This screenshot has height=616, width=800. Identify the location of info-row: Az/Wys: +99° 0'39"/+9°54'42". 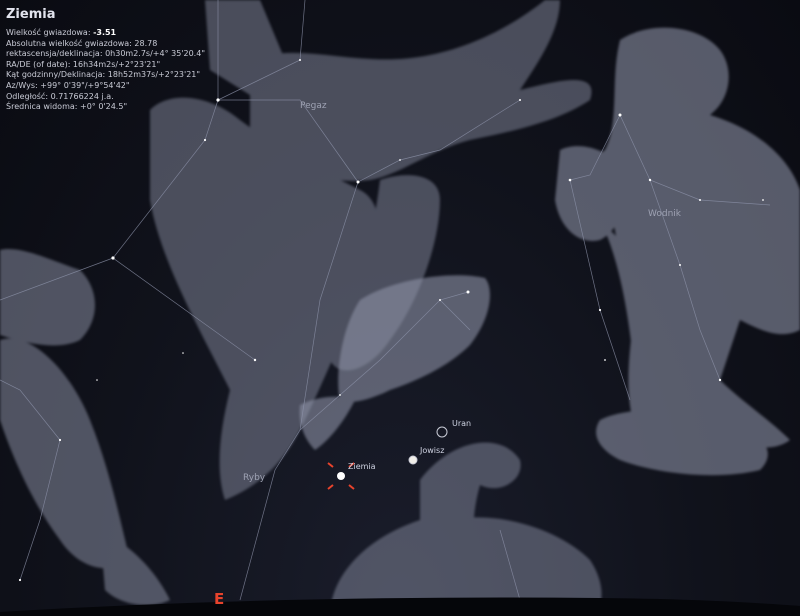
(68, 85).